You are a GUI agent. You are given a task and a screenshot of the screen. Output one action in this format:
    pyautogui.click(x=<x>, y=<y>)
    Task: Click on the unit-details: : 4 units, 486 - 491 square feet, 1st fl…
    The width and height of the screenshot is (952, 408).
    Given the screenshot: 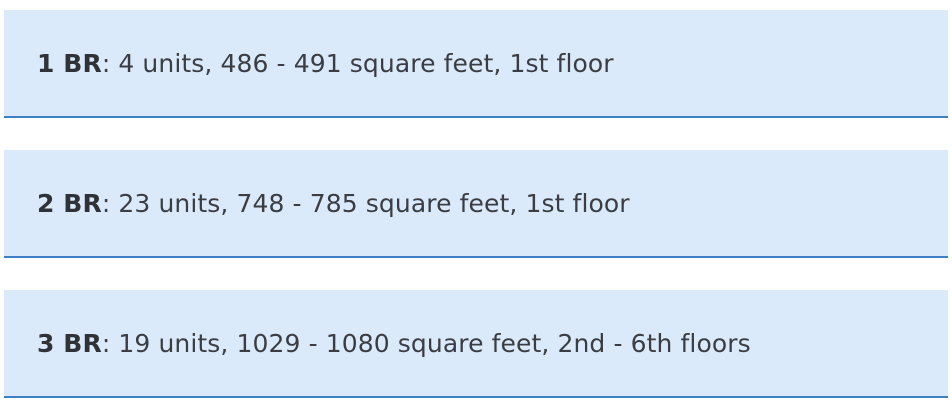 What is the action you would take?
    pyautogui.click(x=357, y=63)
    